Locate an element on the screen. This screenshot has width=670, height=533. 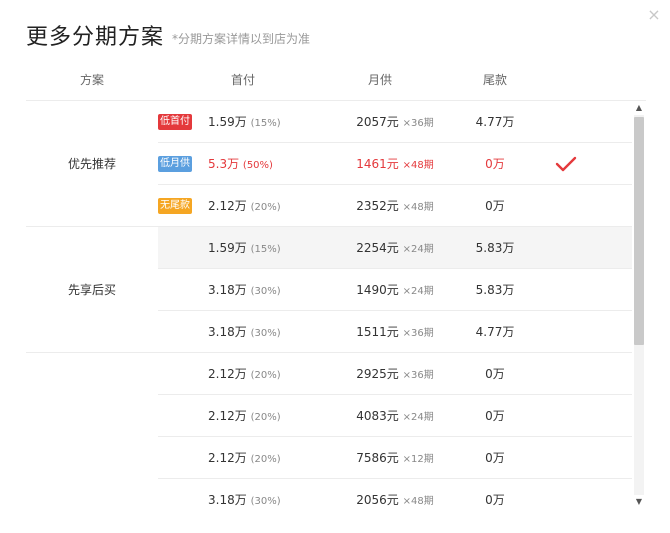
monthly-amount: 1461元 is located at coordinates (377, 164).